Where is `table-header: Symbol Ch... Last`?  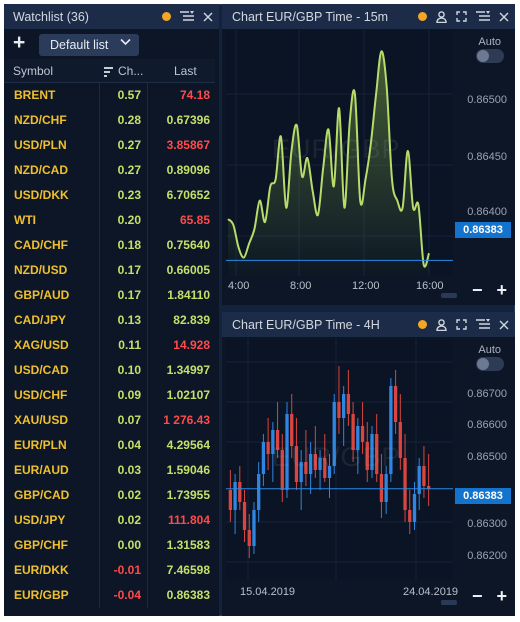
table-header: Symbol Ch... Last is located at coordinates (109, 71).